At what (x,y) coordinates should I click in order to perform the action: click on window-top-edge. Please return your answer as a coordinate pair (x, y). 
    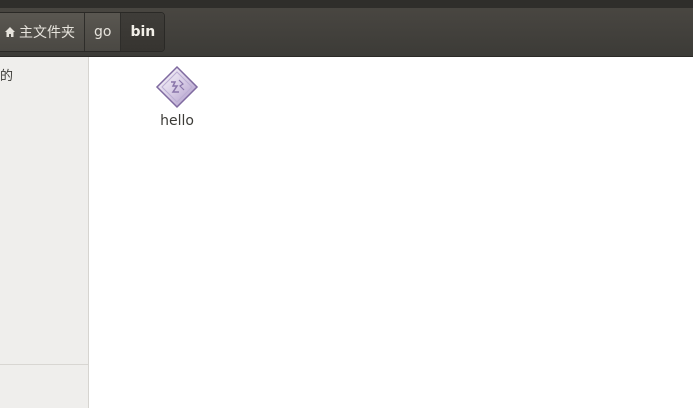
    Looking at the image, I should click on (346, 4).